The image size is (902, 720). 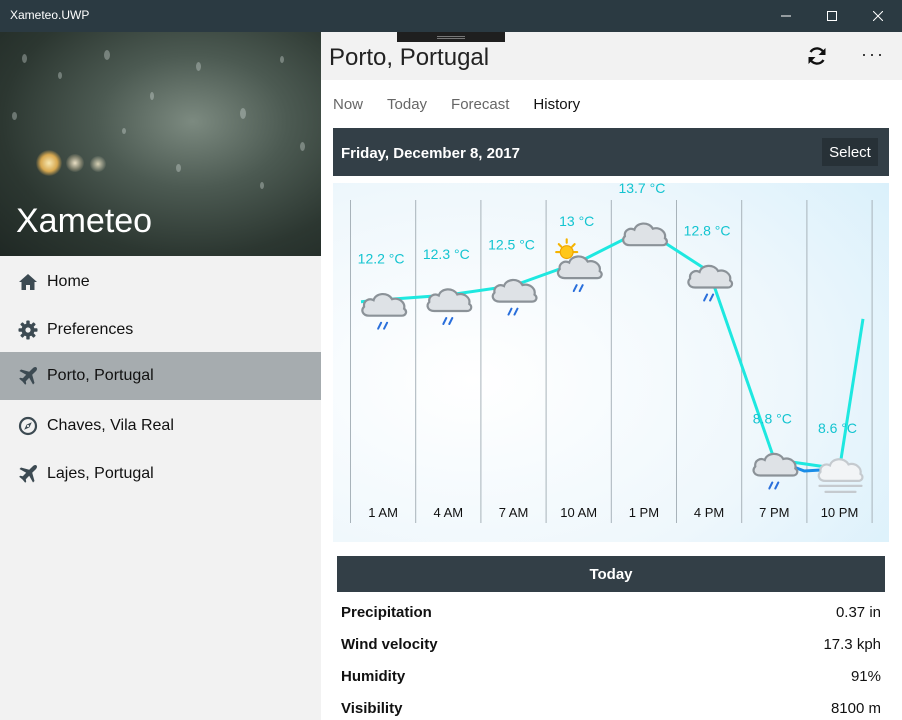 What do you see at coordinates (641, 189) in the screenshot?
I see `data-label: 13.7 °C` at bounding box center [641, 189].